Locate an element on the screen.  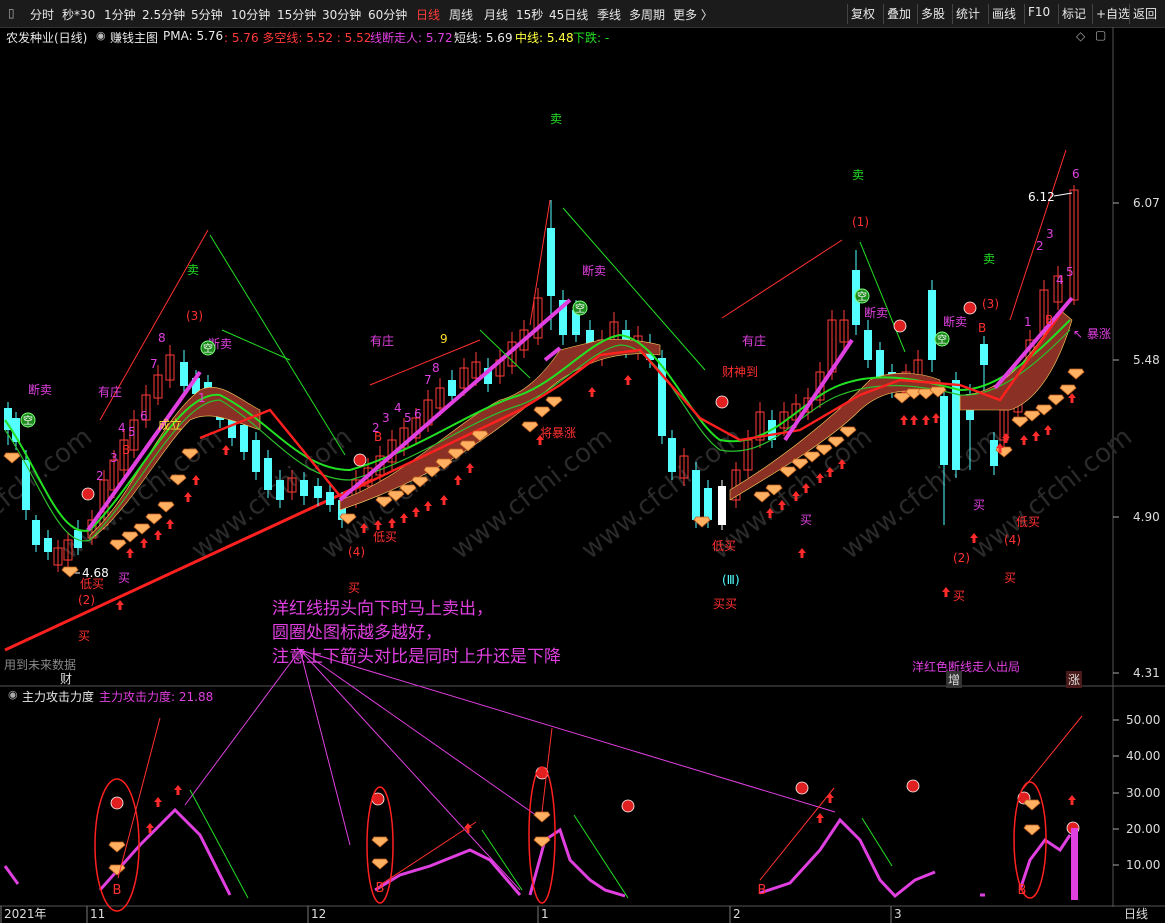
wave-count-15: 1 is located at coordinates (1028, 322).